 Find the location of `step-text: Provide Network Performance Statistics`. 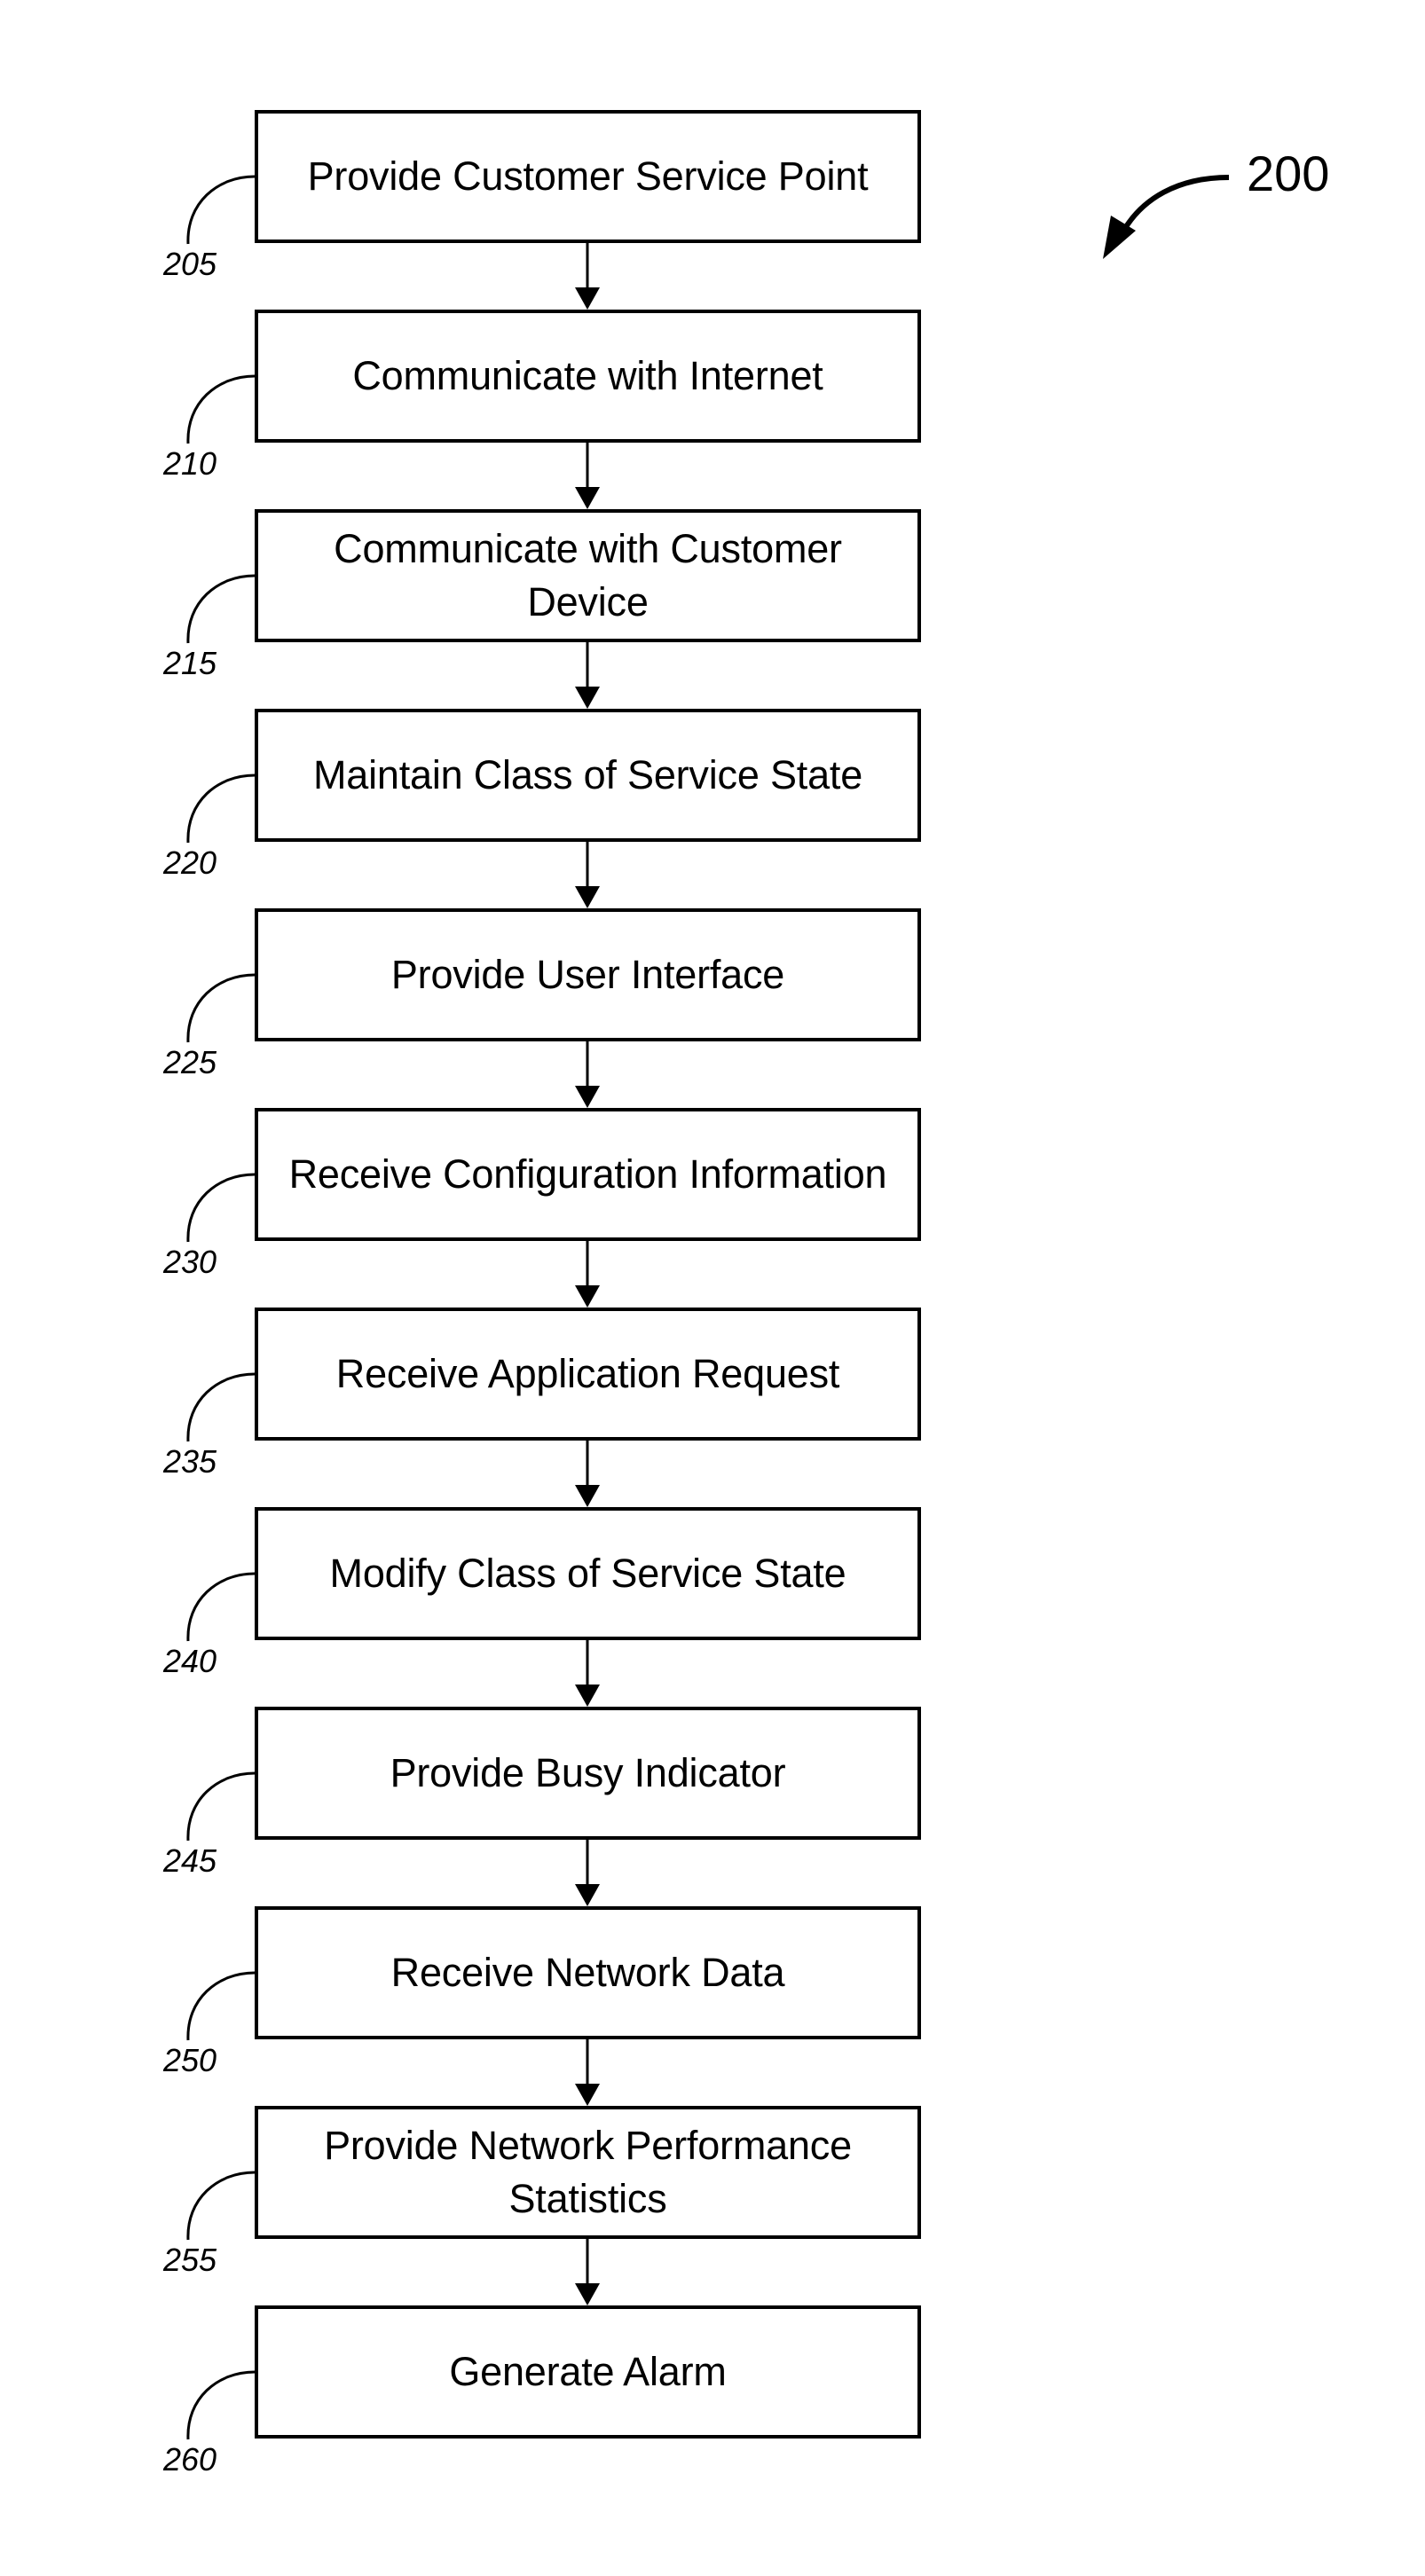

step-text: Provide Network Performance Statistics is located at coordinates (588, 2172).